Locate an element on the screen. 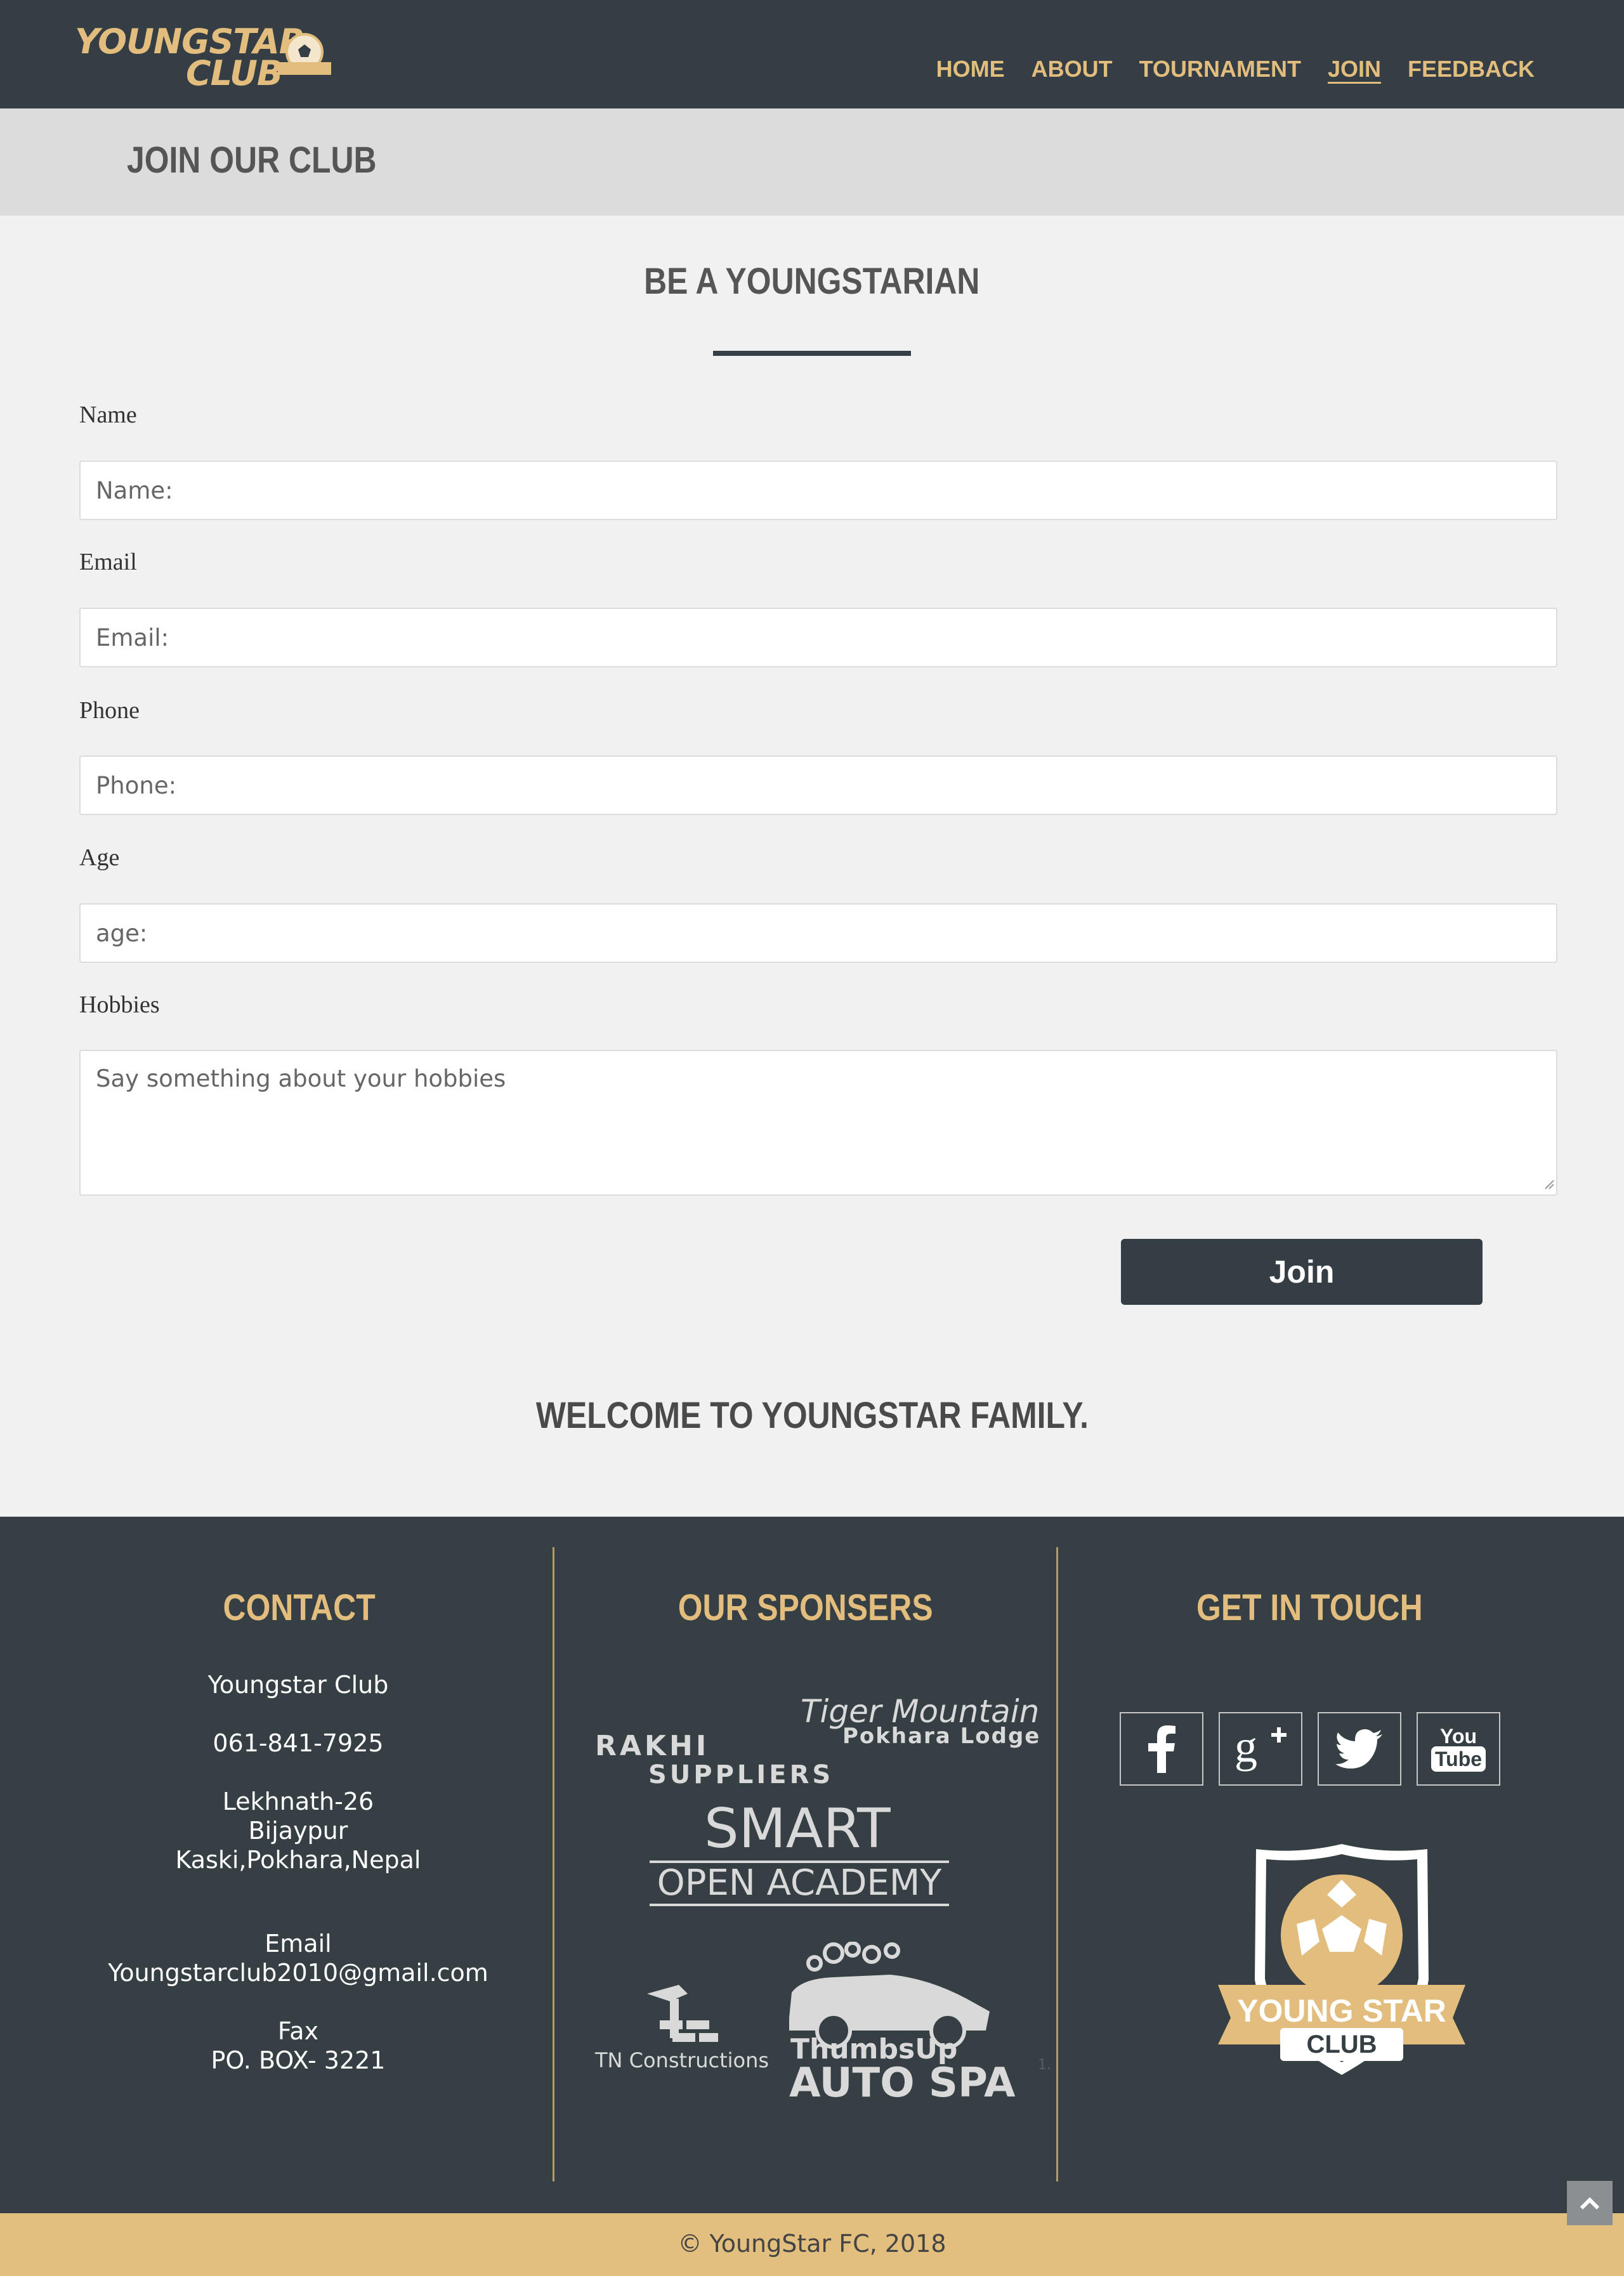  youtube-icon-bottom: Tube is located at coordinates (1459, 1759).